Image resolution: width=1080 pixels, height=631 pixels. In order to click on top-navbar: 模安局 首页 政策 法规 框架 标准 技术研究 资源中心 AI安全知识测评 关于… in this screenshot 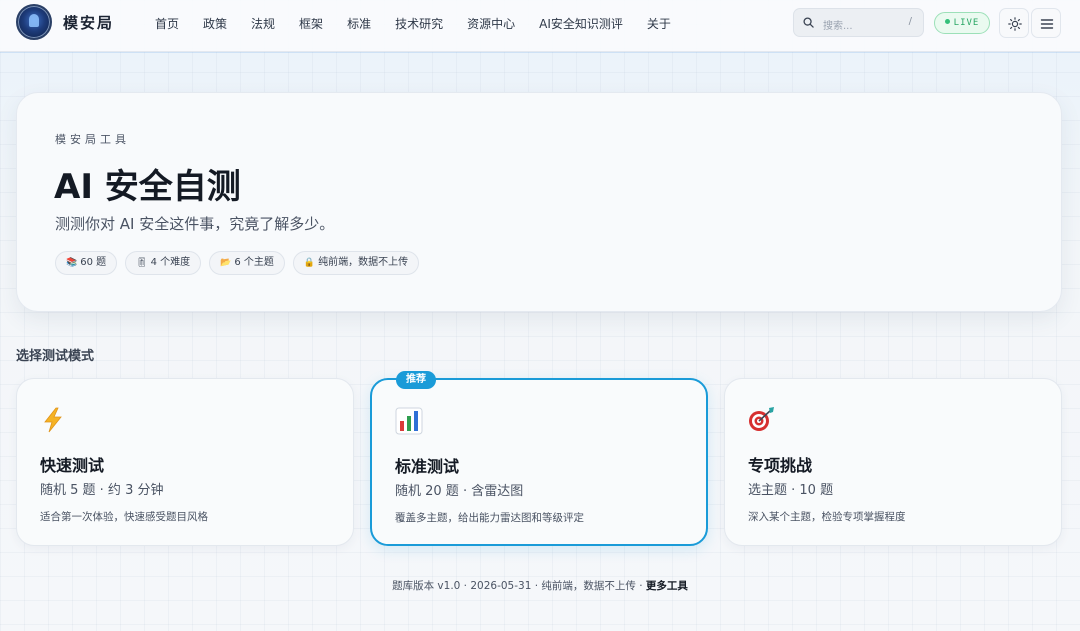, I will do `click(540, 26)`.